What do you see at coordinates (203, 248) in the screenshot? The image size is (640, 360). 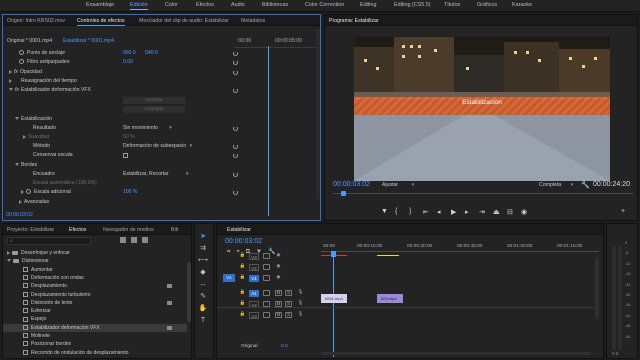 I see `track-select-tool-icon: ⇉` at bounding box center [203, 248].